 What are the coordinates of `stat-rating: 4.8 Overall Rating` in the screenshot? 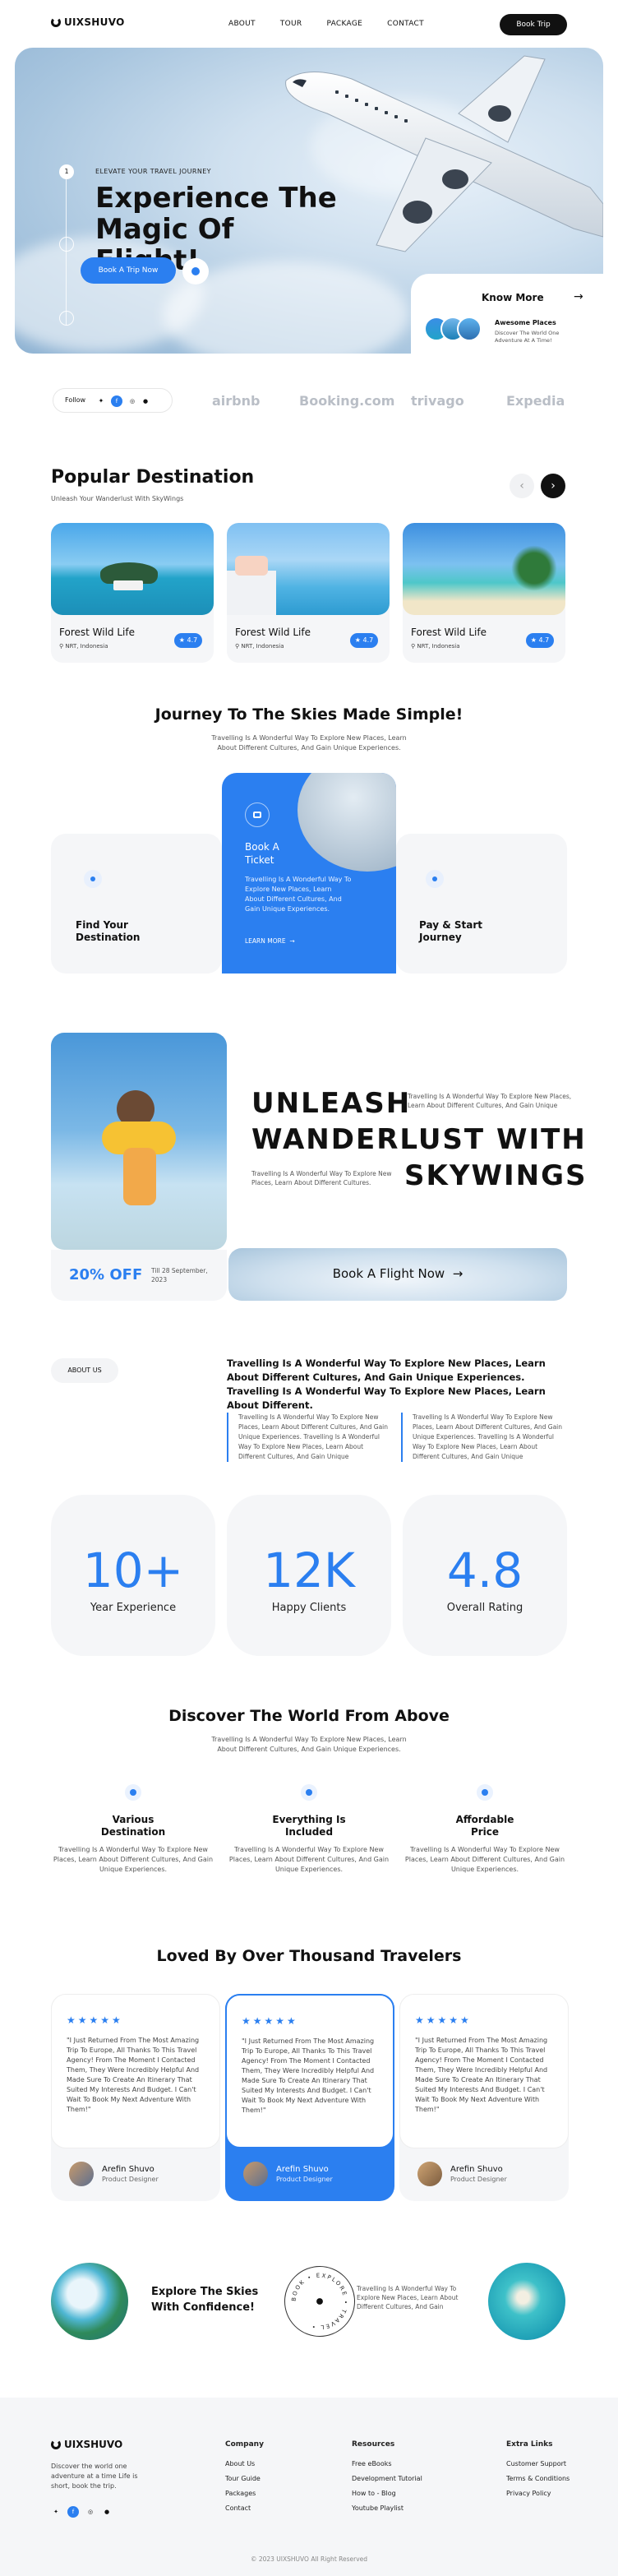 It's located at (485, 1575).